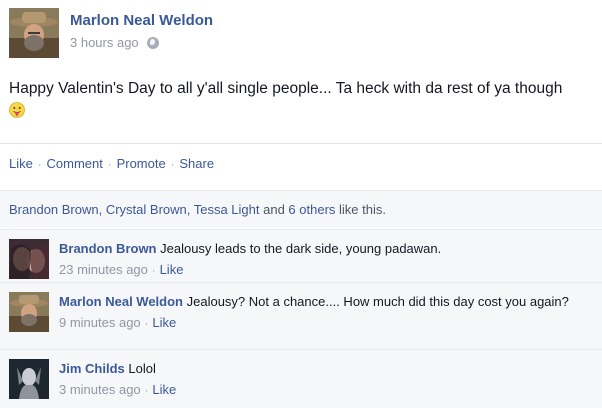  Describe the element at coordinates (21, 163) in the screenshot. I see `like-button: Like` at that location.